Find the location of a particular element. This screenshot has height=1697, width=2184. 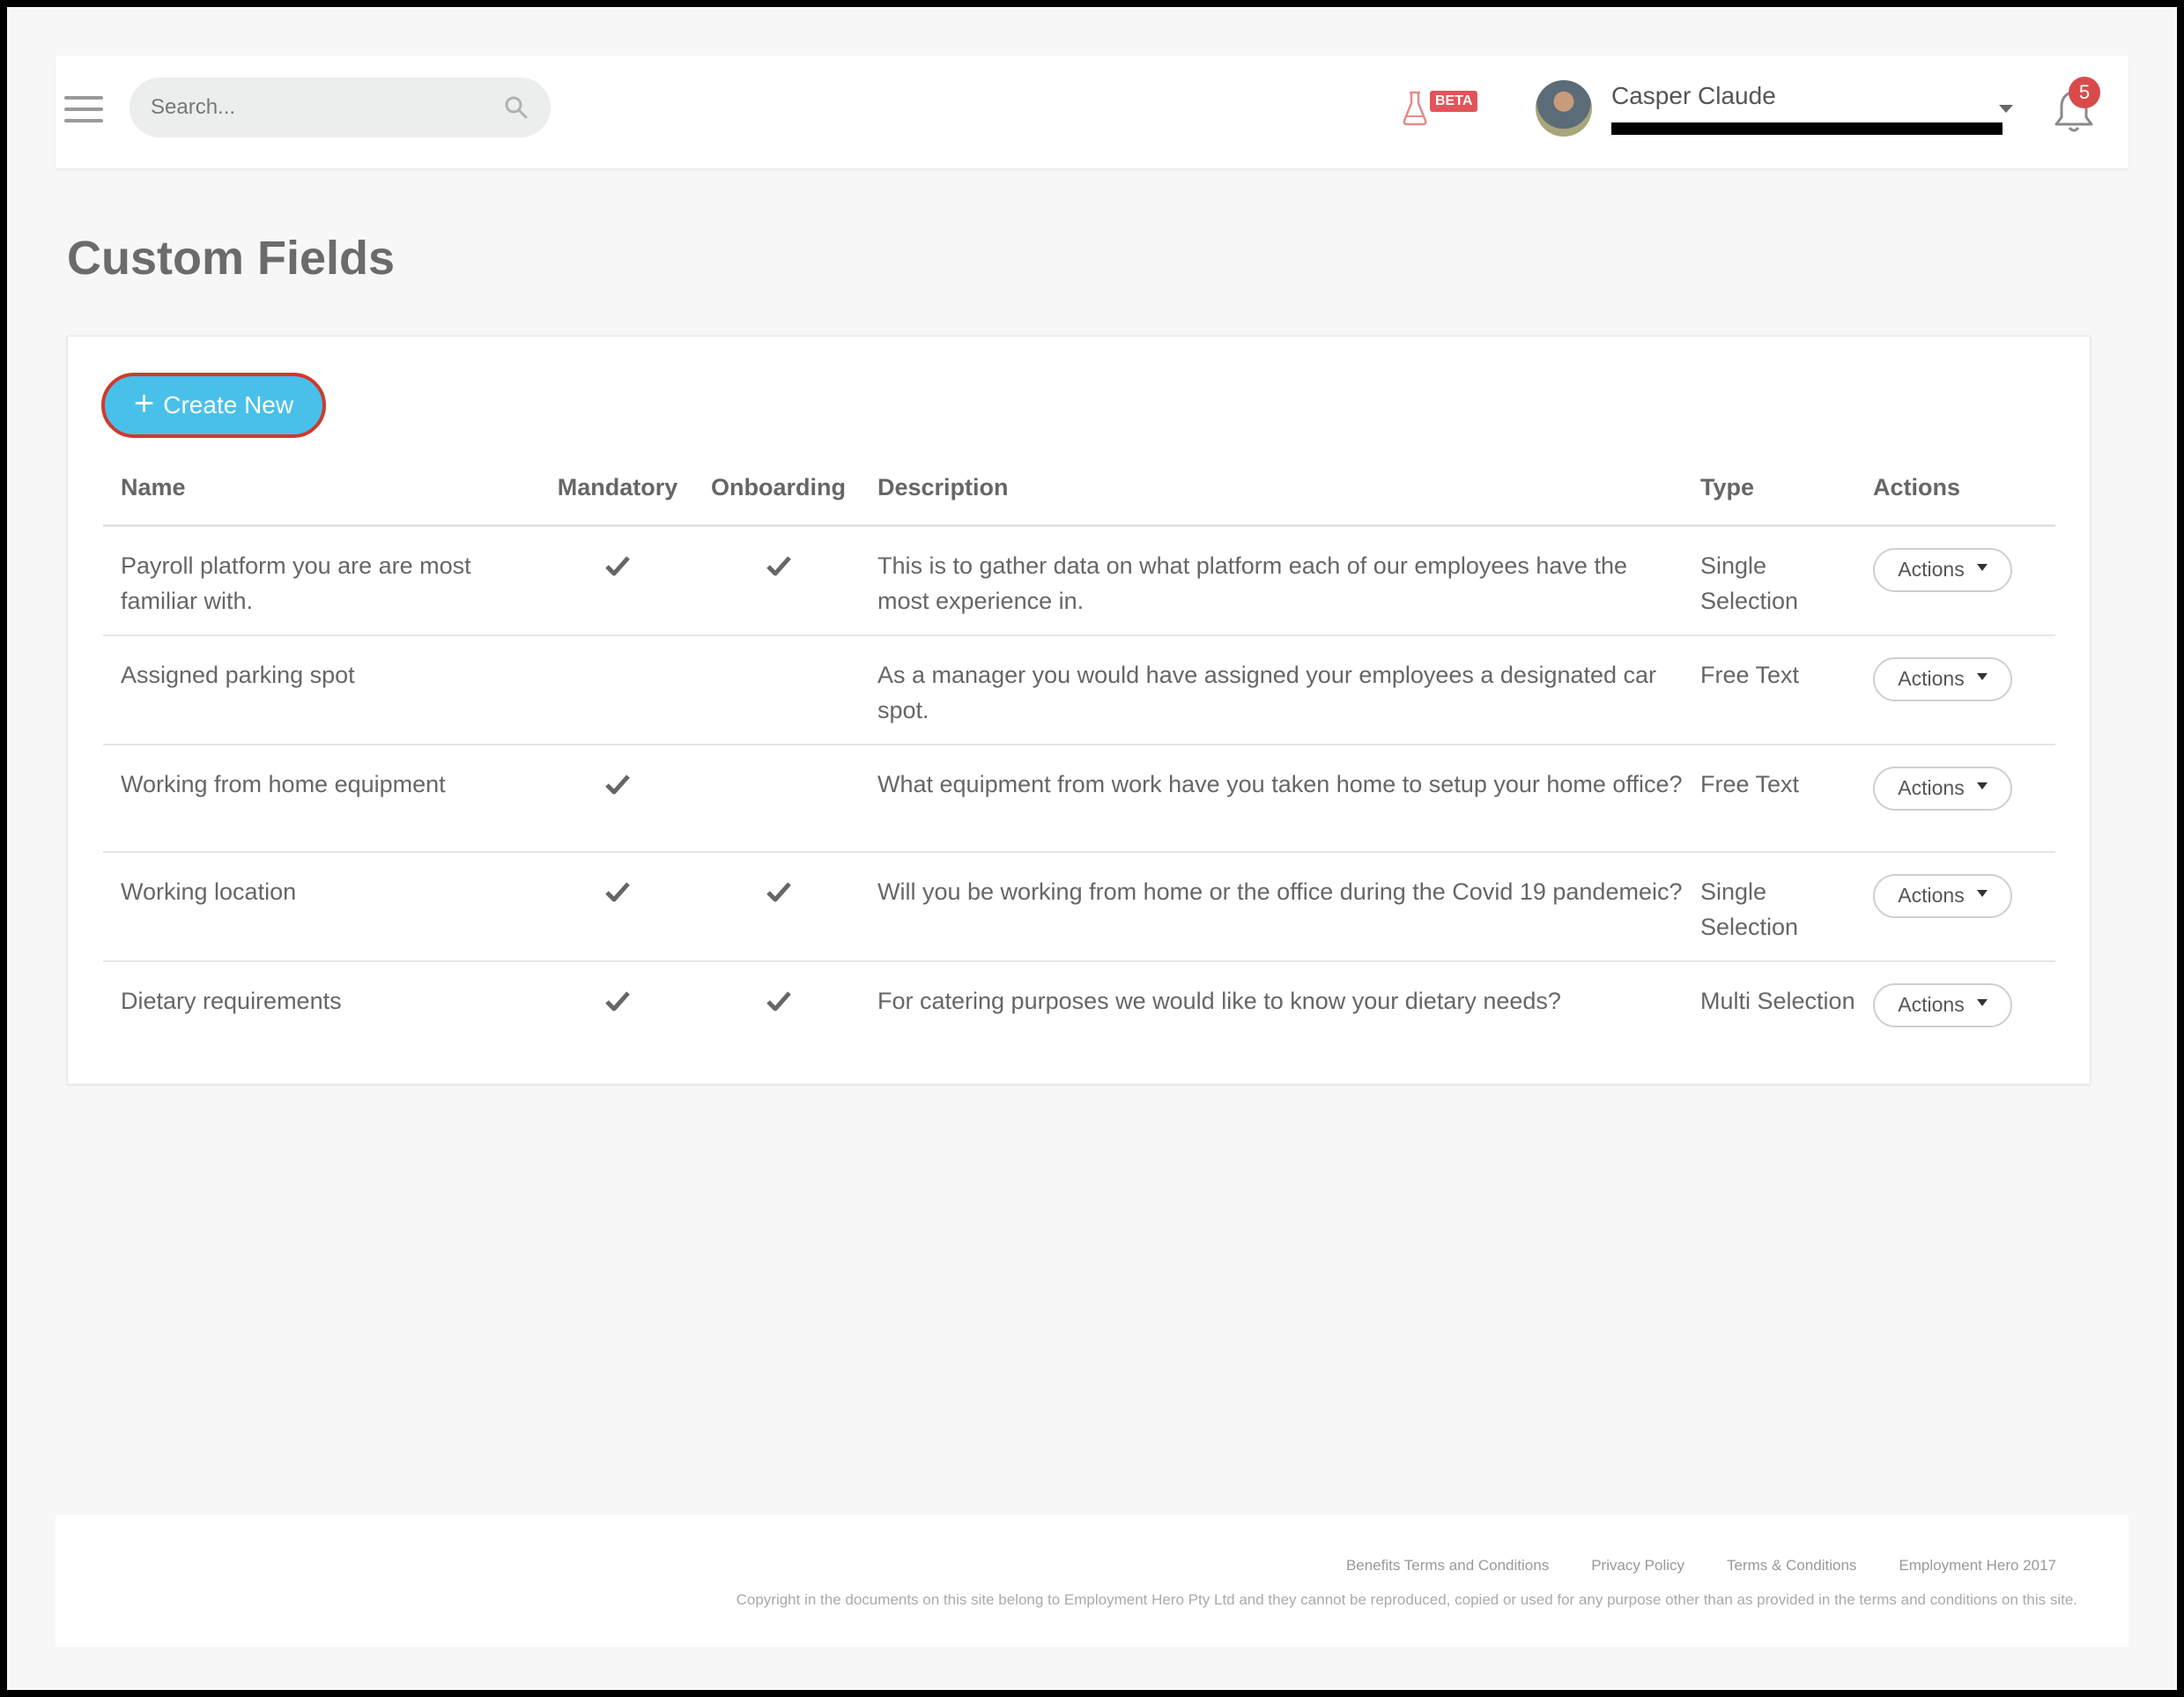

redacted-bar is located at coordinates (1807, 128).